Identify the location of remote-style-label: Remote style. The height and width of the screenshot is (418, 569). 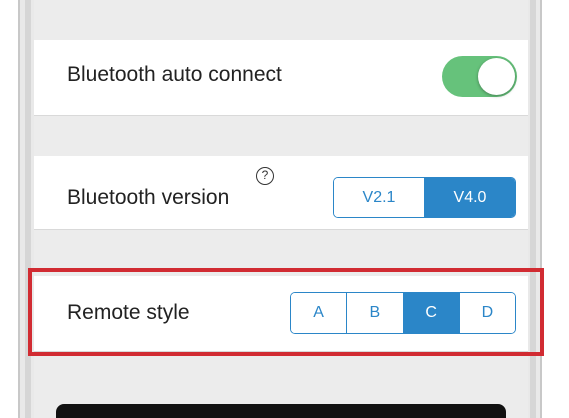
(128, 312).